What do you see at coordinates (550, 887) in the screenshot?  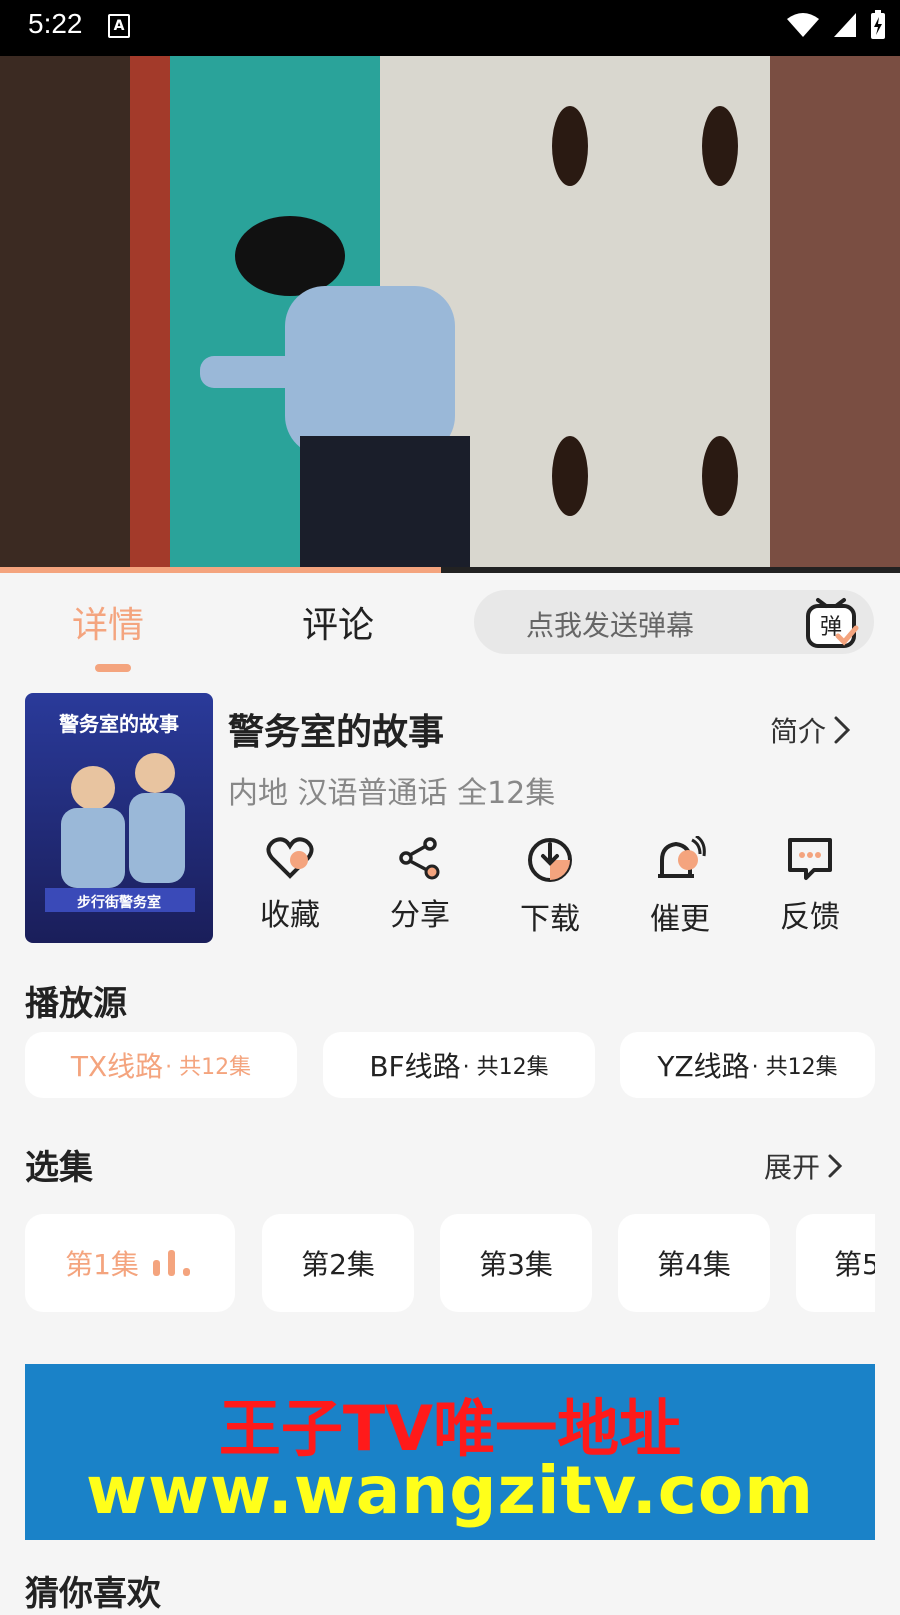 I see `download-button: 下载` at bounding box center [550, 887].